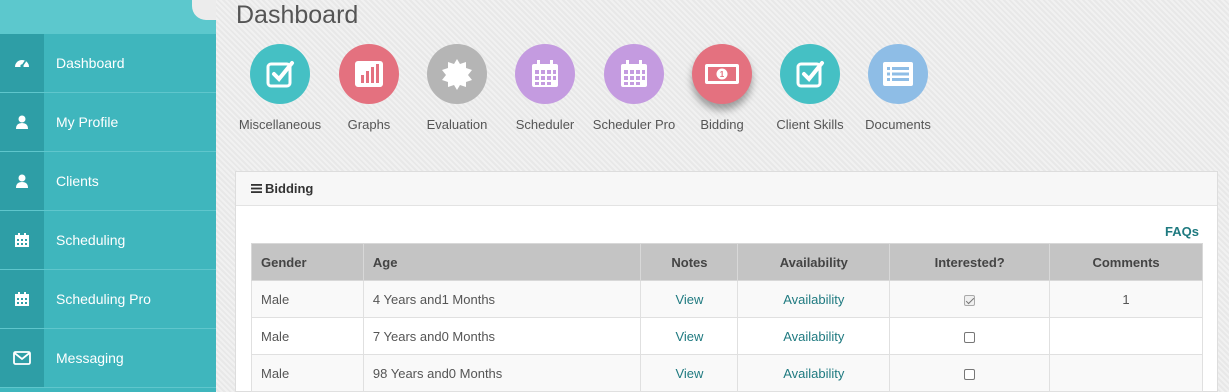  I want to click on sidebar-item-scheduling: Scheduling, so click(108, 240).